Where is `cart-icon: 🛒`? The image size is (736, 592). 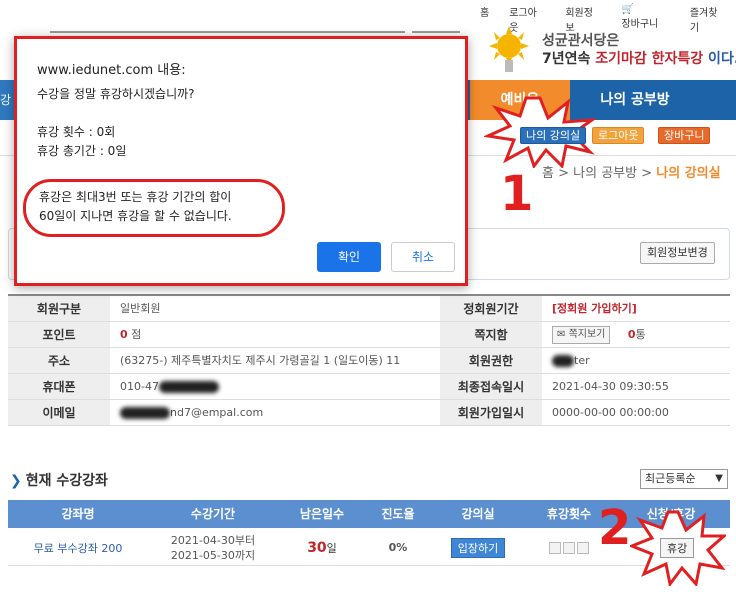
cart-icon: 🛒 is located at coordinates (627, 9).